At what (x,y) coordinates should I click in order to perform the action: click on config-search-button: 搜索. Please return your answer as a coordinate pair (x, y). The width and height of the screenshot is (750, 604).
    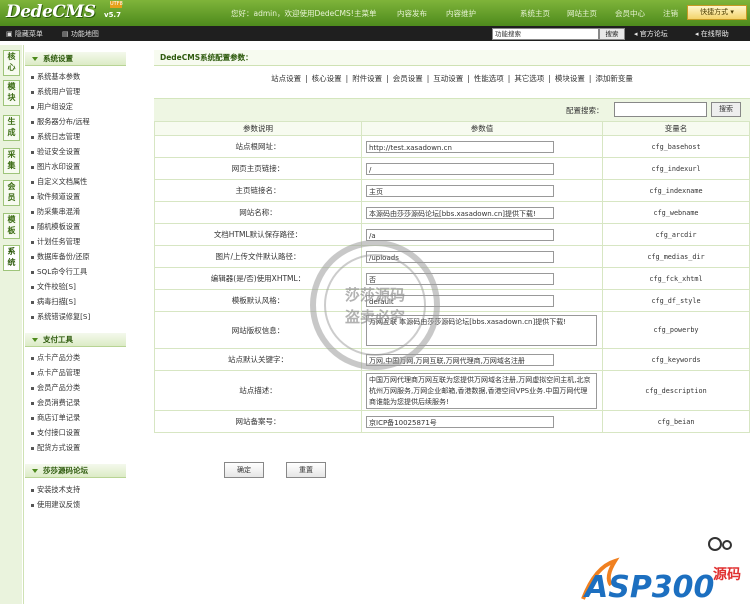
    Looking at the image, I should click on (726, 109).